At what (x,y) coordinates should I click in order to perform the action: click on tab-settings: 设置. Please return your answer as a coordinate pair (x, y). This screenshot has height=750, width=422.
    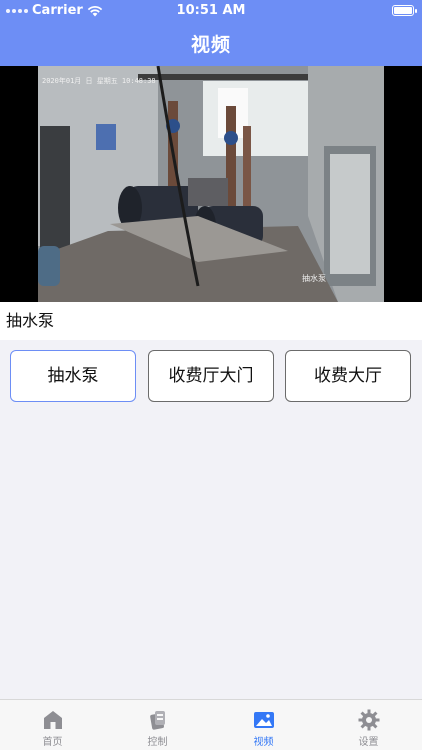
    Looking at the image, I should click on (368, 725).